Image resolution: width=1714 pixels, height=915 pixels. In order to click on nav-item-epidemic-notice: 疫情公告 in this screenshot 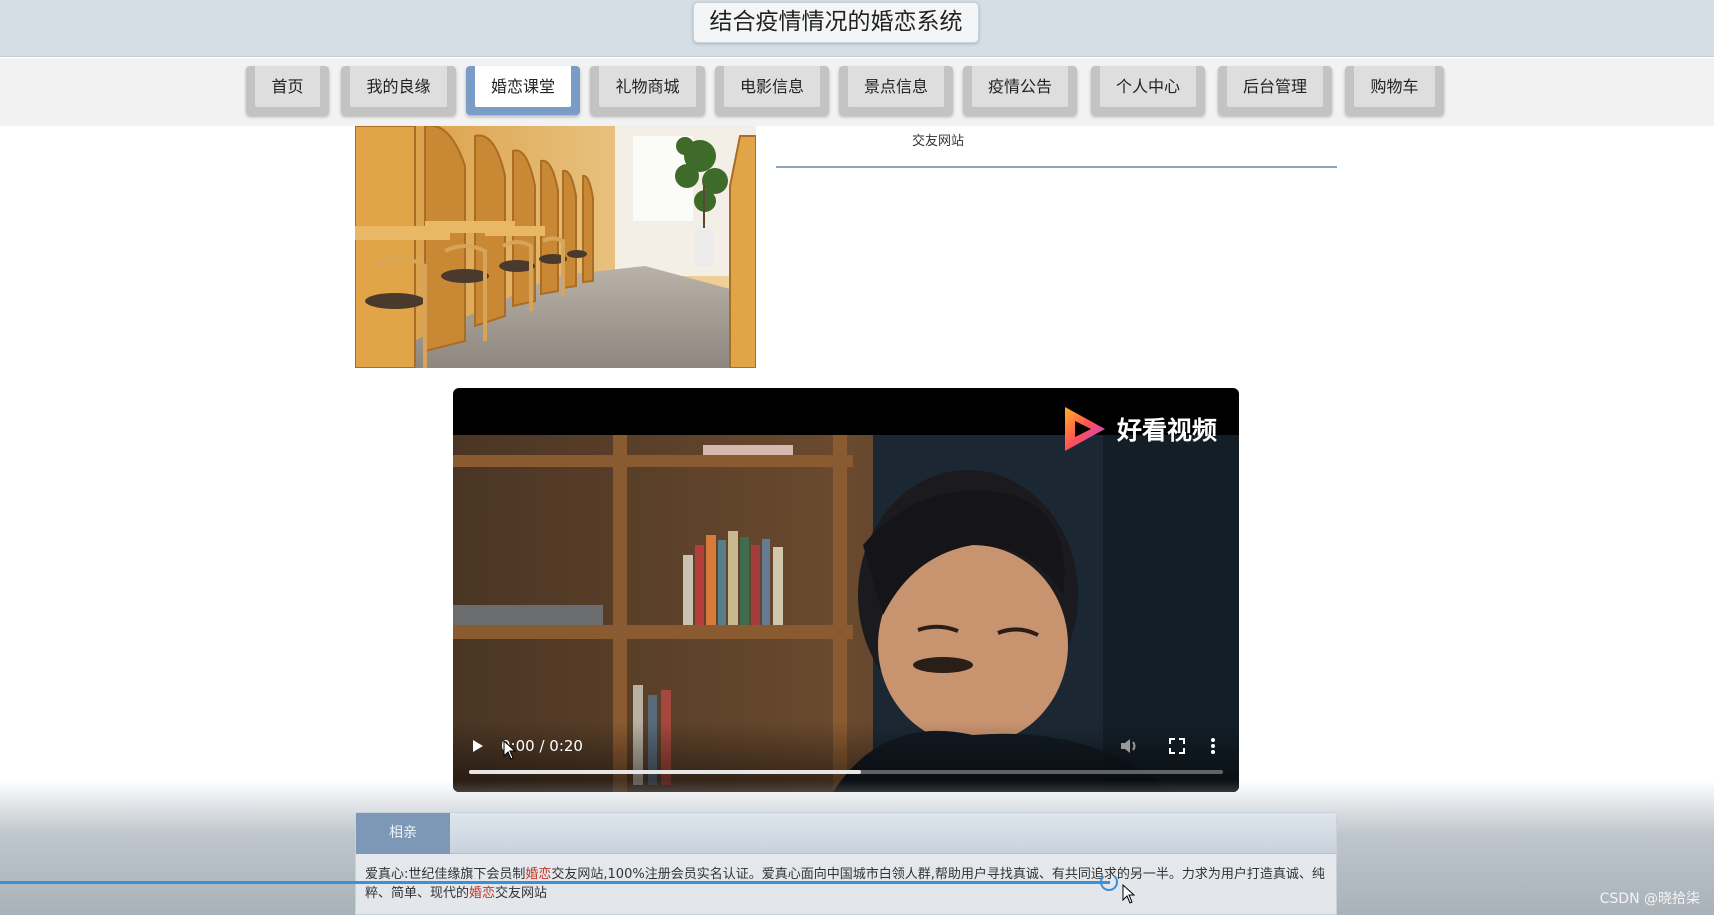, I will do `click(1020, 90)`.